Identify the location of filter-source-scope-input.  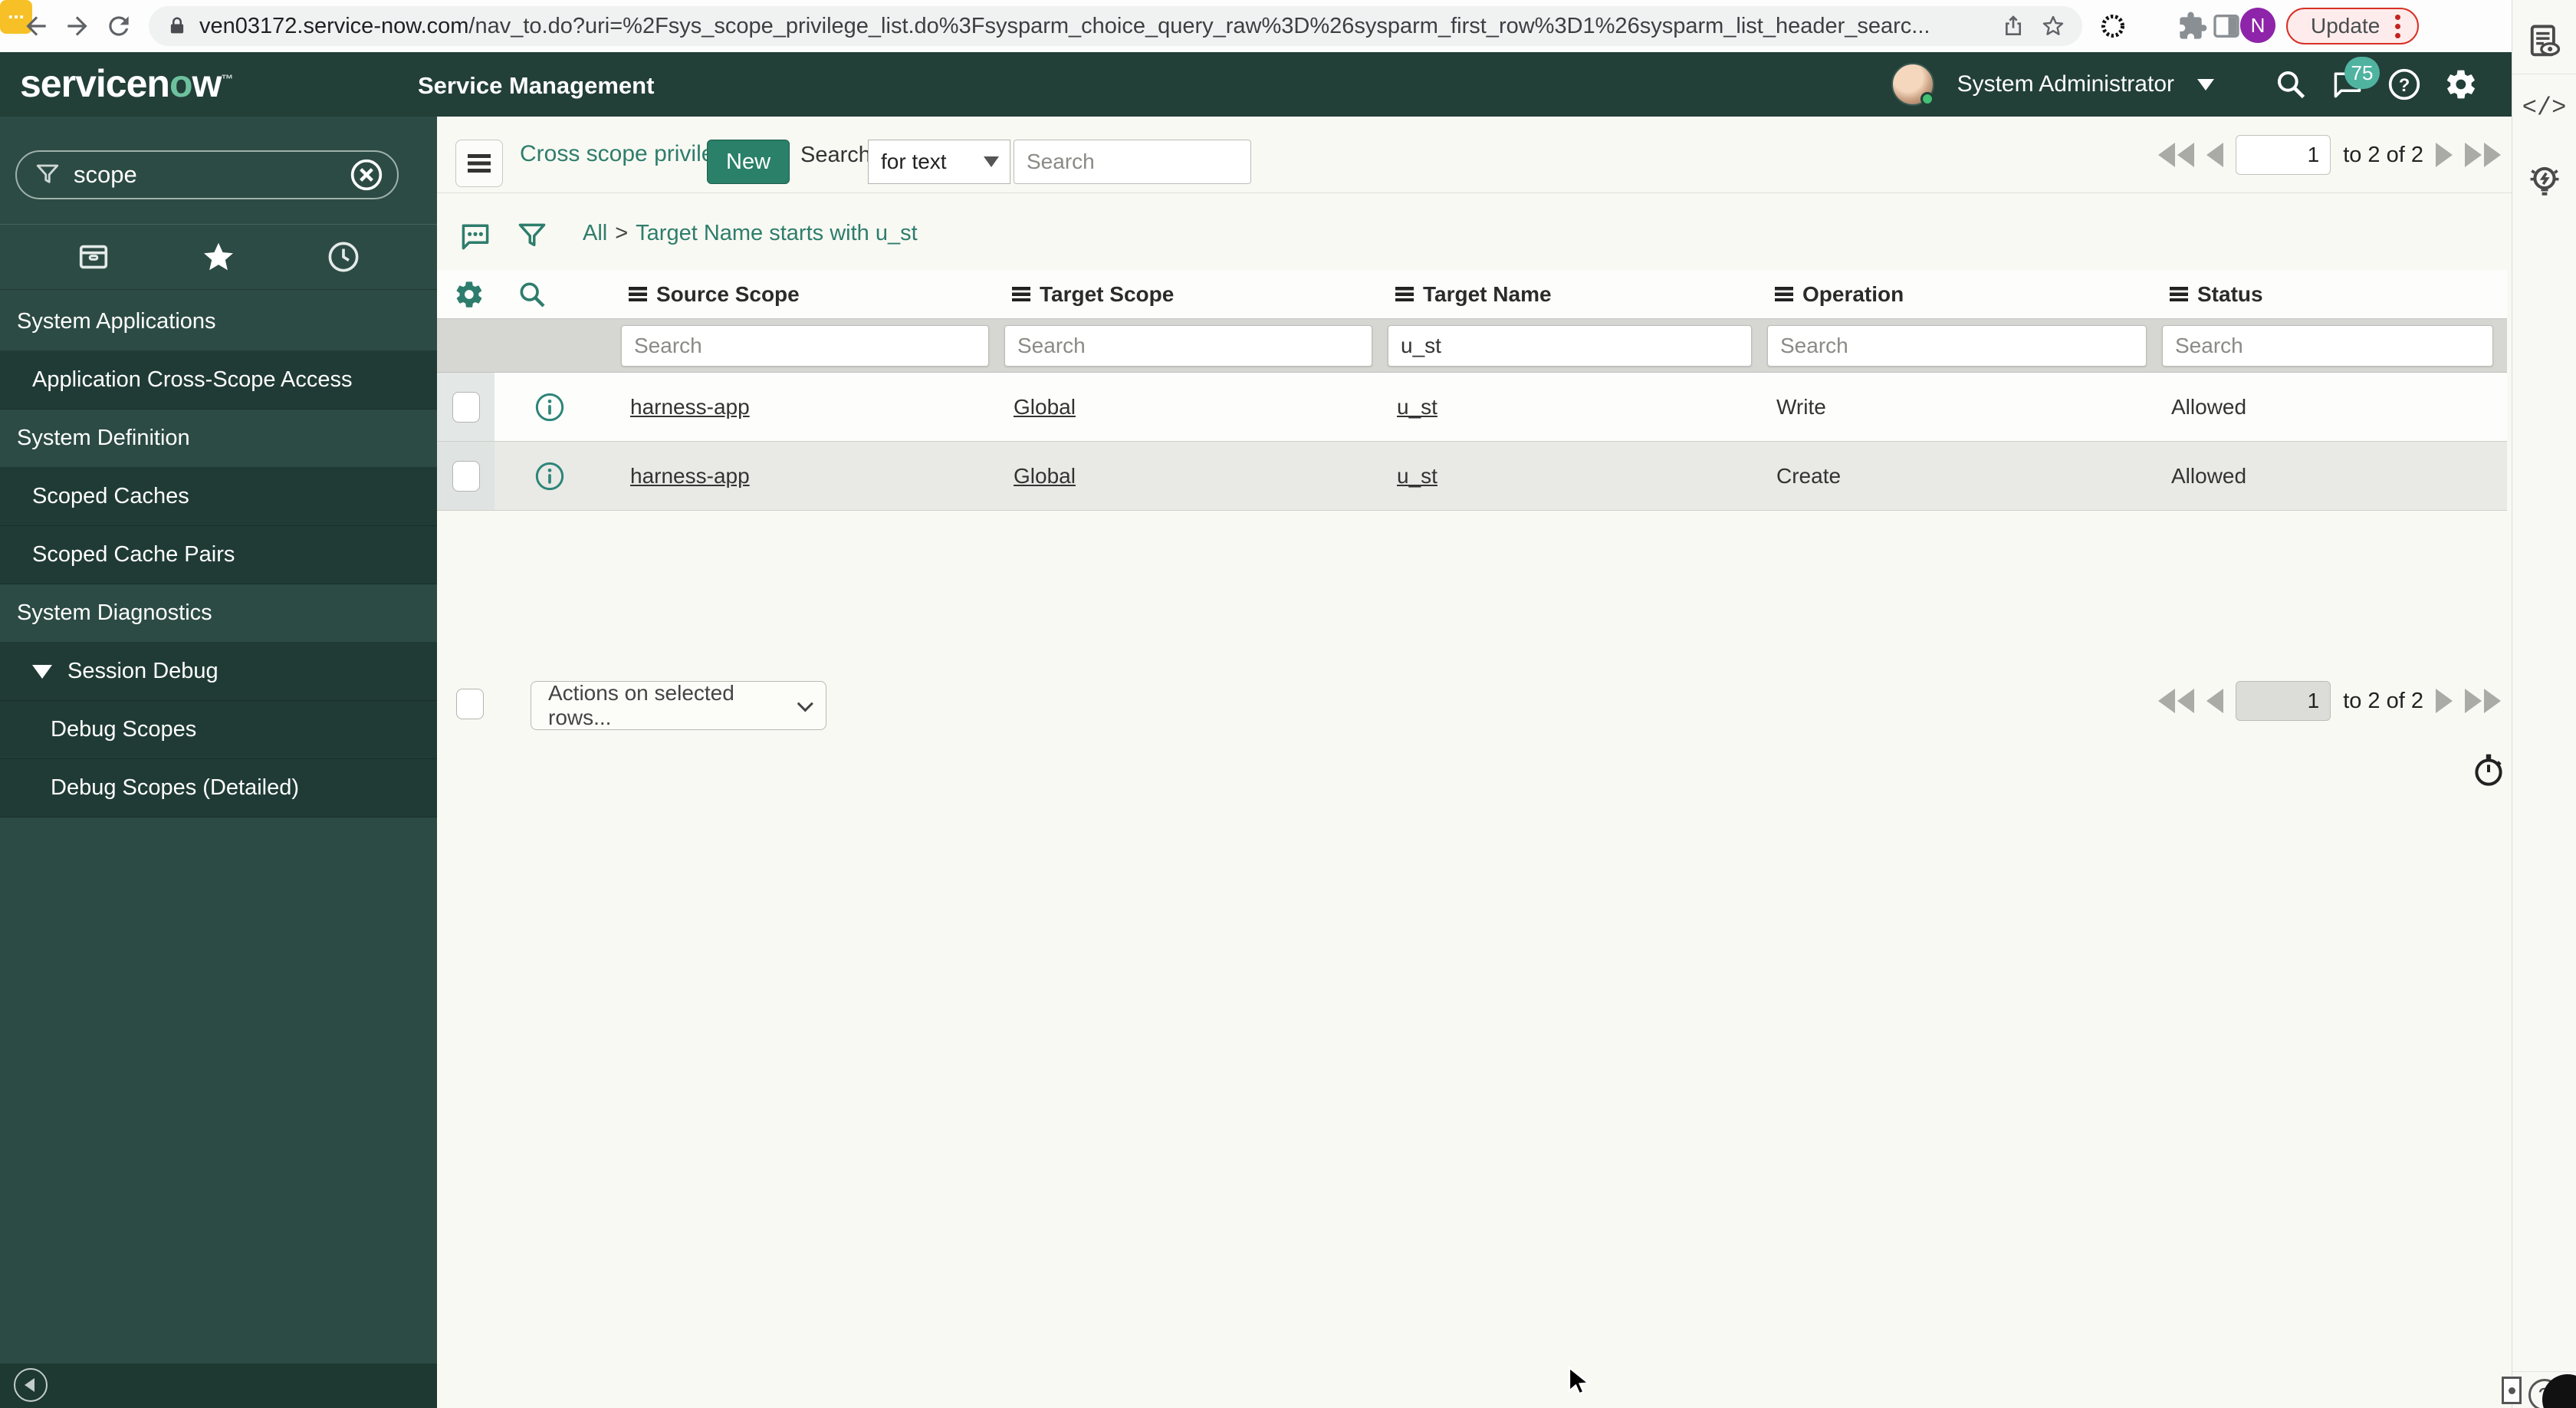
(805, 345).